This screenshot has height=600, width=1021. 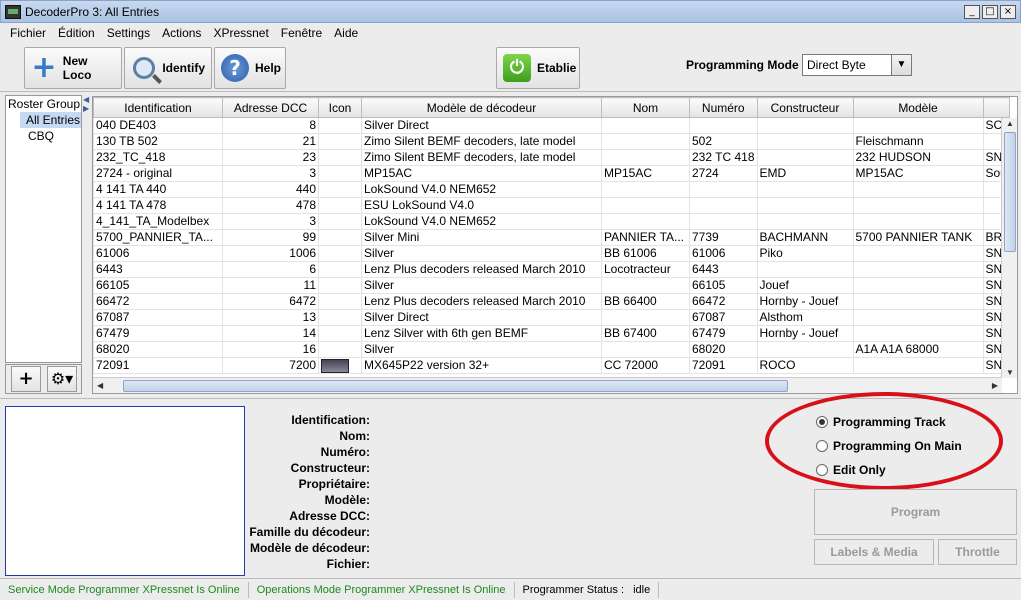 What do you see at coordinates (87, 105) in the screenshot?
I see `collapse-arrow-icon: ◀ ▶` at bounding box center [87, 105].